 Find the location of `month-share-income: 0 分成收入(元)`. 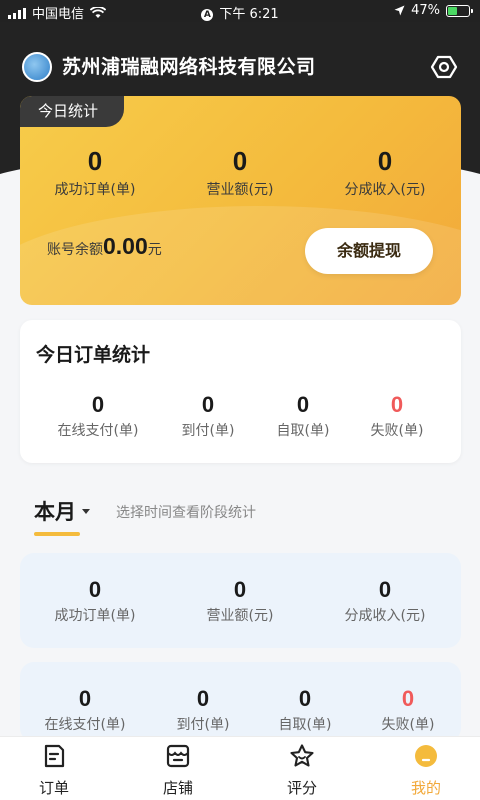

month-share-income: 0 分成收入(元) is located at coordinates (385, 601).